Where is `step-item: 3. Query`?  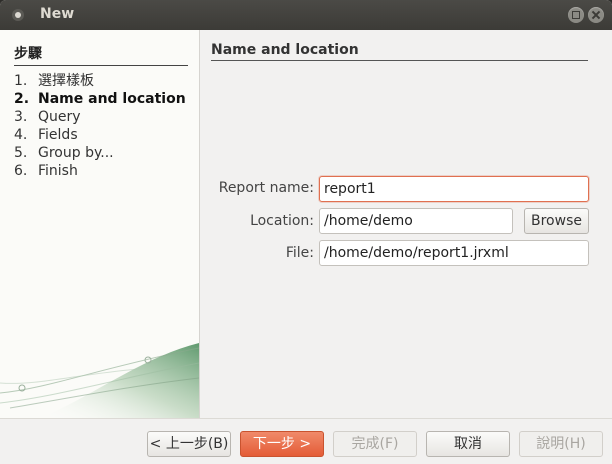 step-item: 3. Query is located at coordinates (100, 117).